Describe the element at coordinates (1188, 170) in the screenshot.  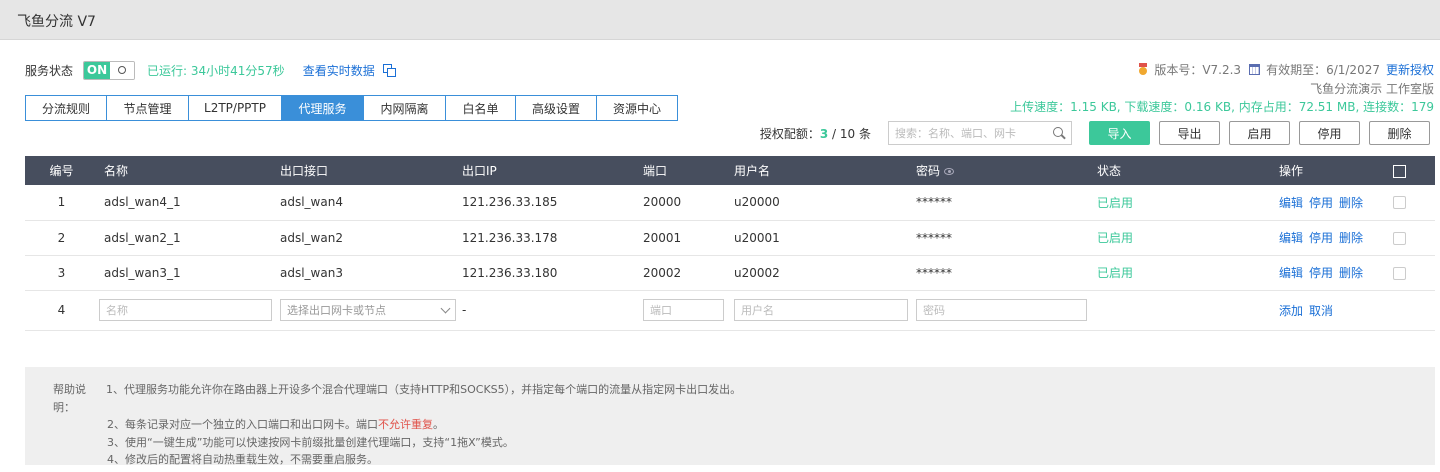
I see `col-status: 状态` at that location.